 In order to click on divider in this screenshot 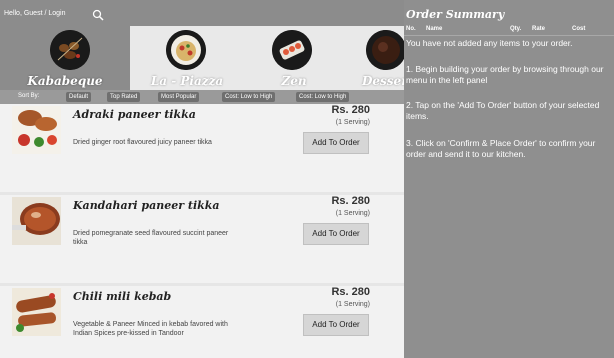, I will do `click(509, 35)`.